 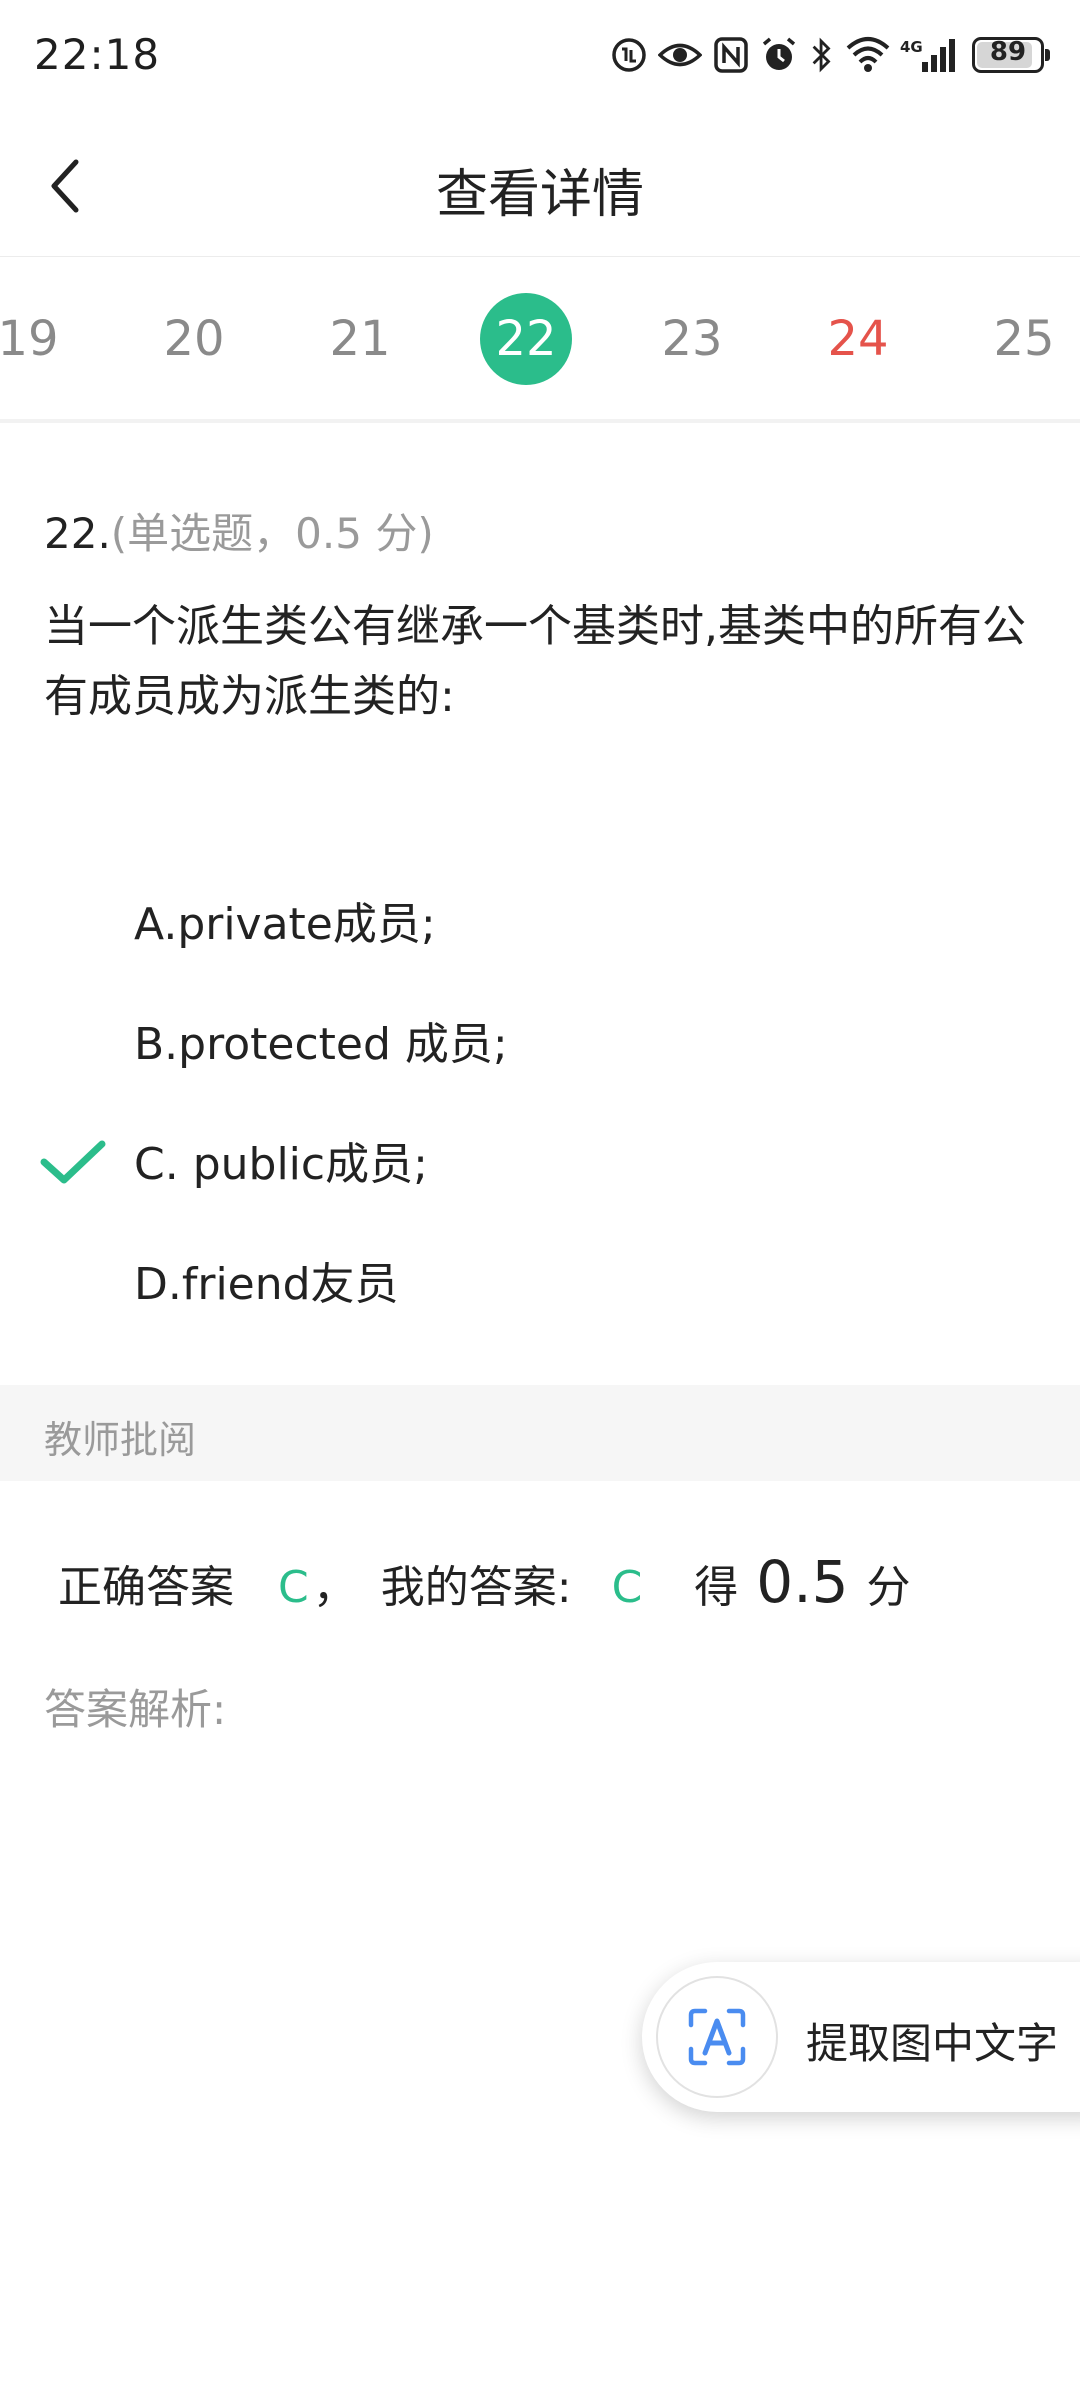 I want to click on app-header: 查看详情, so click(x=540, y=186).